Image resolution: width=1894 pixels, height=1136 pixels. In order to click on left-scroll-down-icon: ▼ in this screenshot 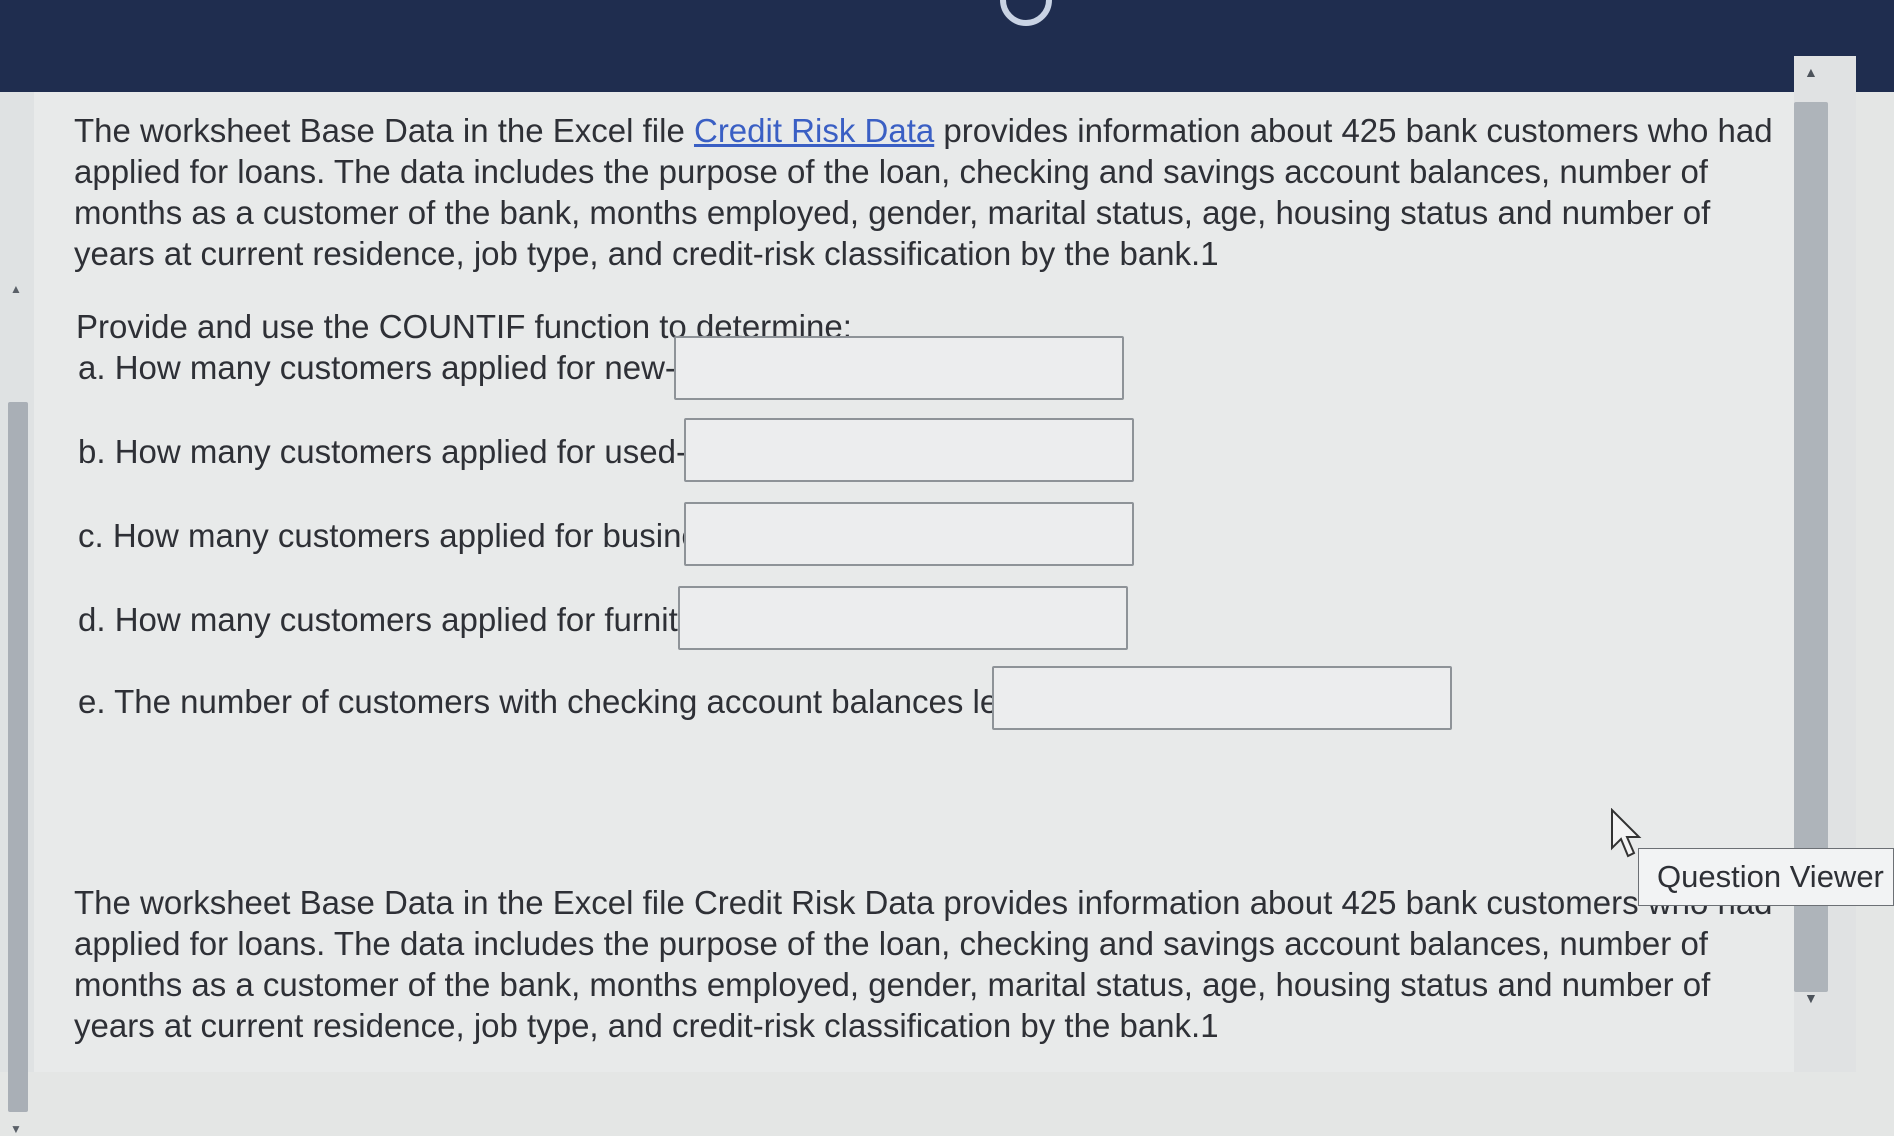, I will do `click(16, 1129)`.